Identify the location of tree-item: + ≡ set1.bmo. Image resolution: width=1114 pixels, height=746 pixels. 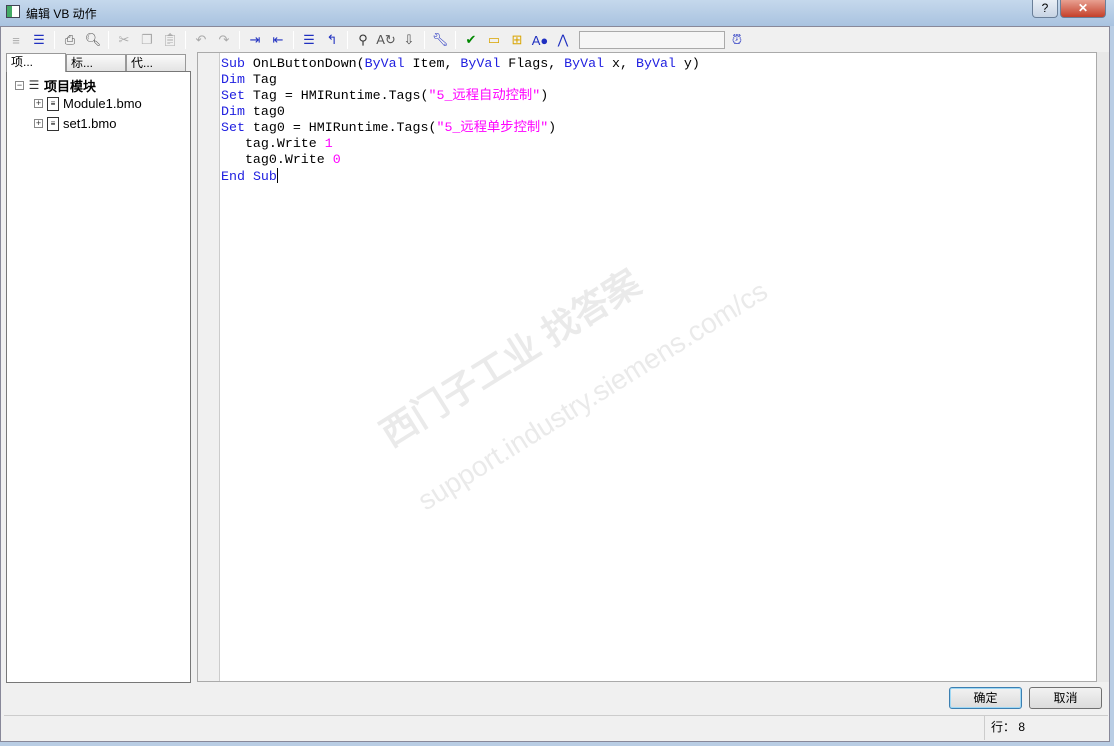
(75, 123).